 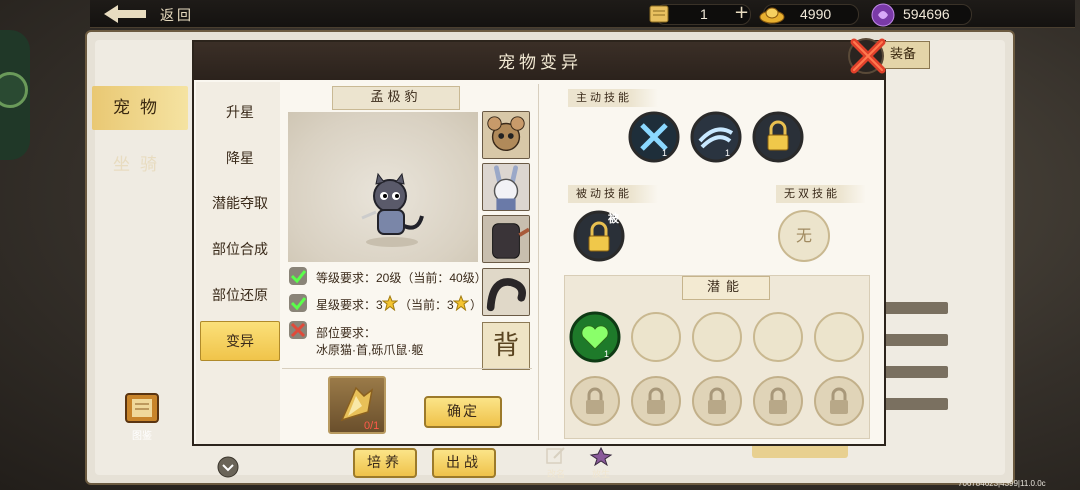 I want to click on chevron-down-icon, so click(x=228, y=467).